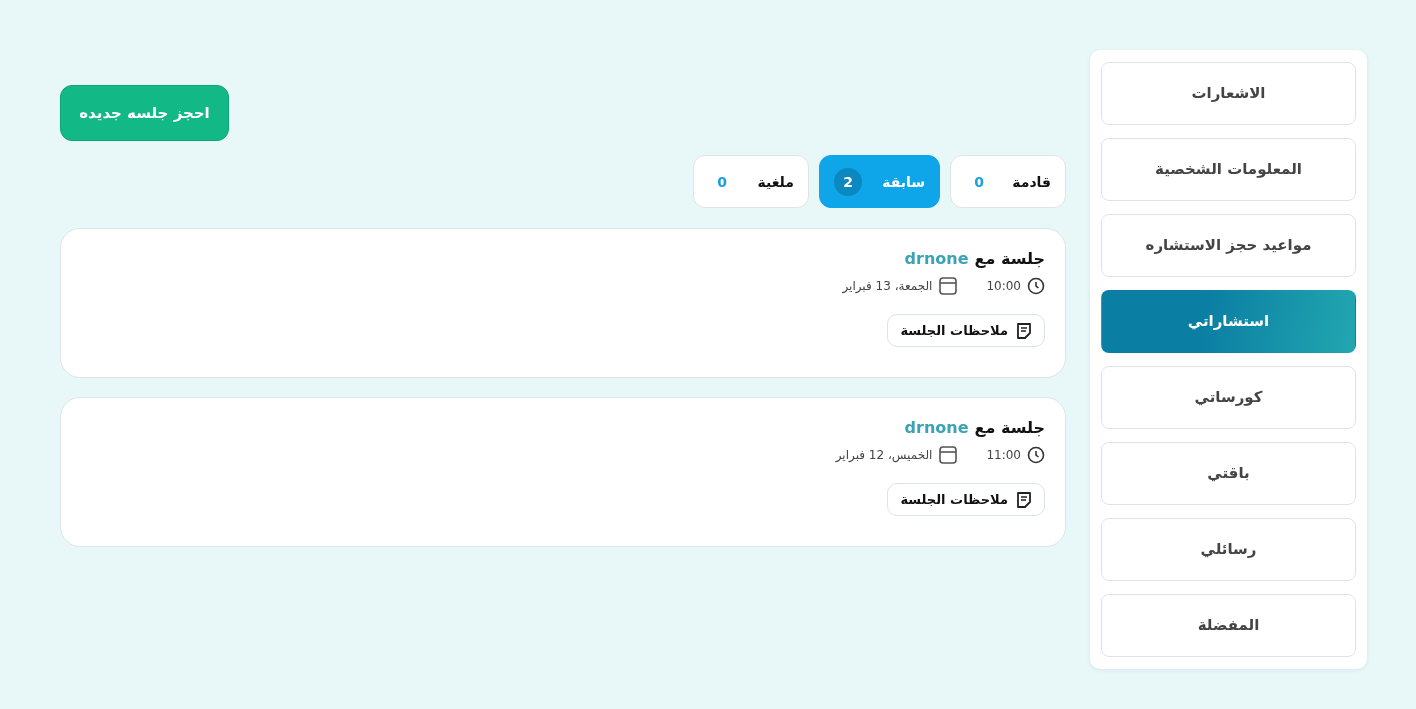  Describe the element at coordinates (1228, 625) in the screenshot. I see `sidebar-item: المفضلة` at that location.